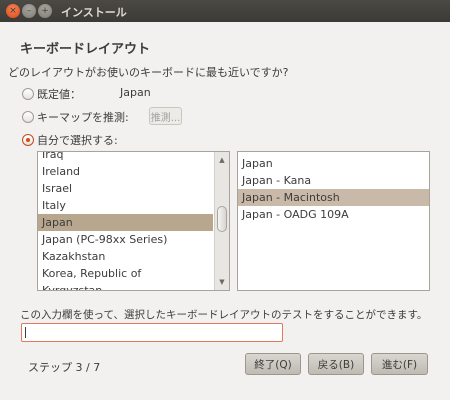 The height and width of the screenshot is (400, 450). Describe the element at coordinates (333, 180) in the screenshot. I see `variant-item: Japan - Kana` at that location.